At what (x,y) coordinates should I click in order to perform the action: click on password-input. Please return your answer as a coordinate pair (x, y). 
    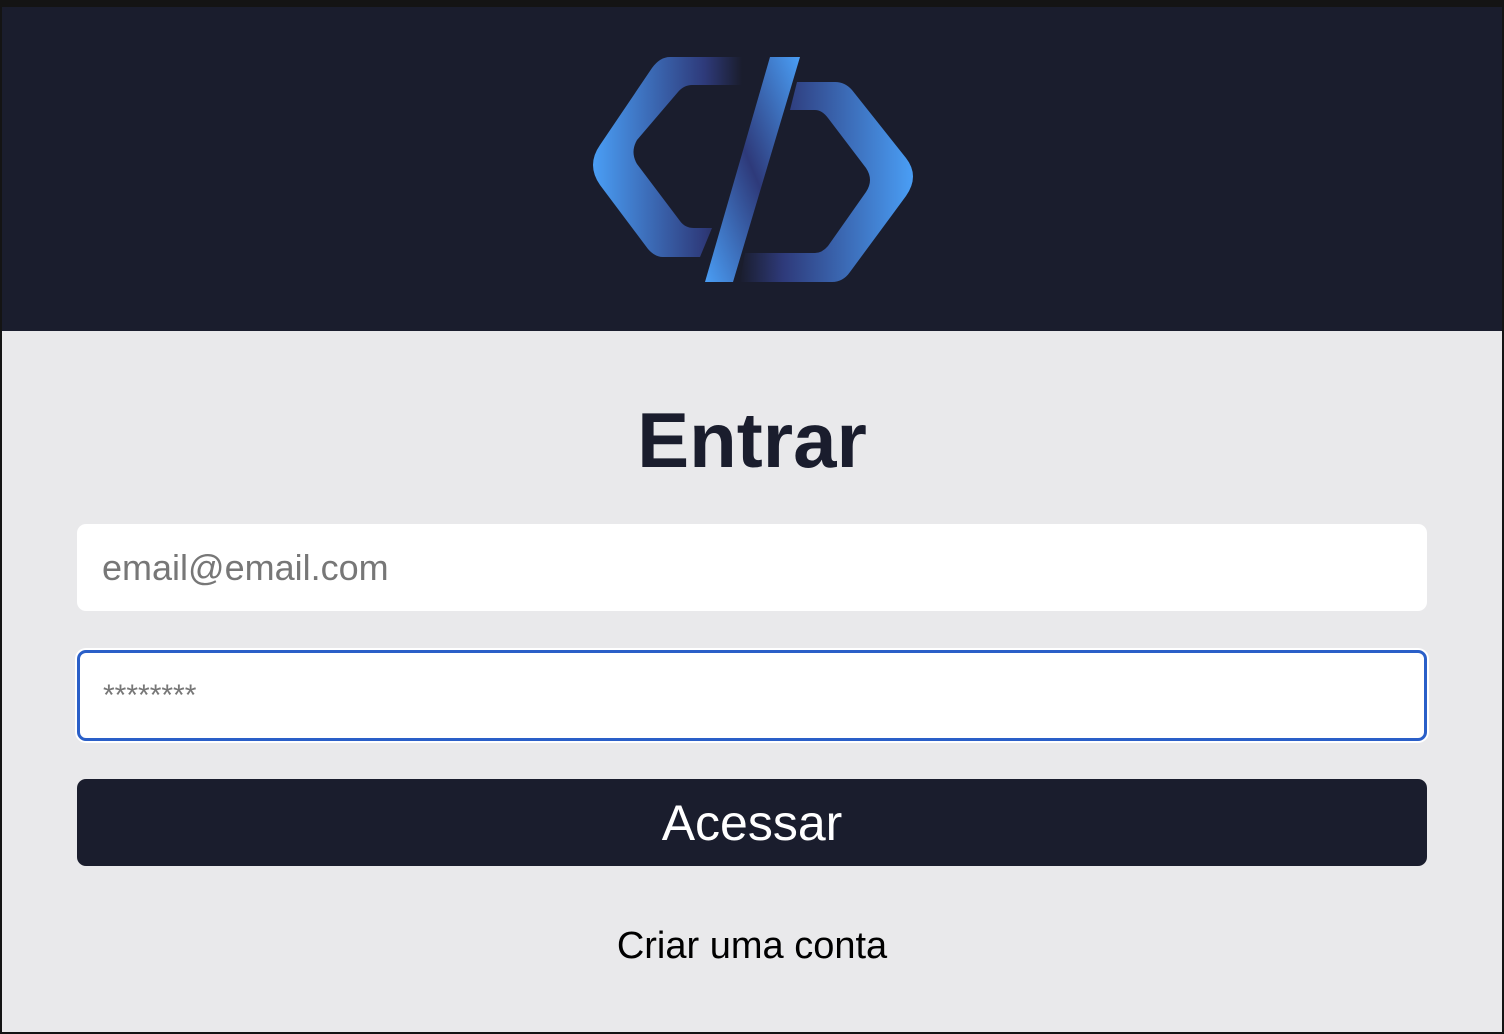
    Looking at the image, I should click on (752, 695).